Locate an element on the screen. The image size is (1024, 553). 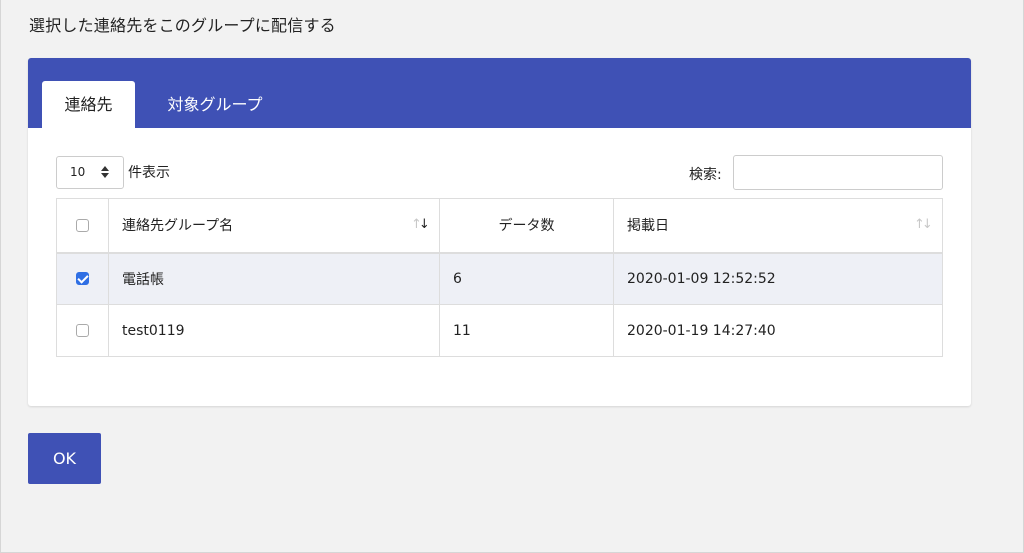
column-header-label: 掲載日 is located at coordinates (648, 226).